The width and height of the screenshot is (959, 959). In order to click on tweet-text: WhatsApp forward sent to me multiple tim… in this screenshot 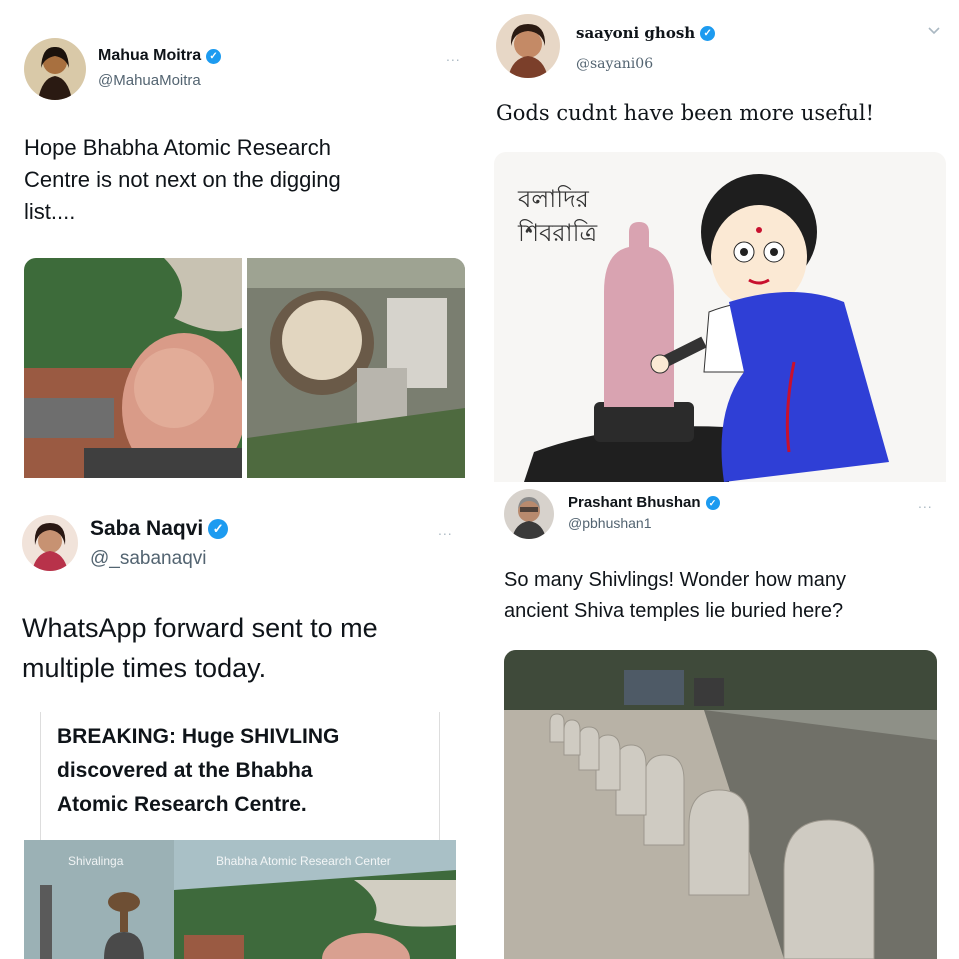, I will do `click(200, 648)`.